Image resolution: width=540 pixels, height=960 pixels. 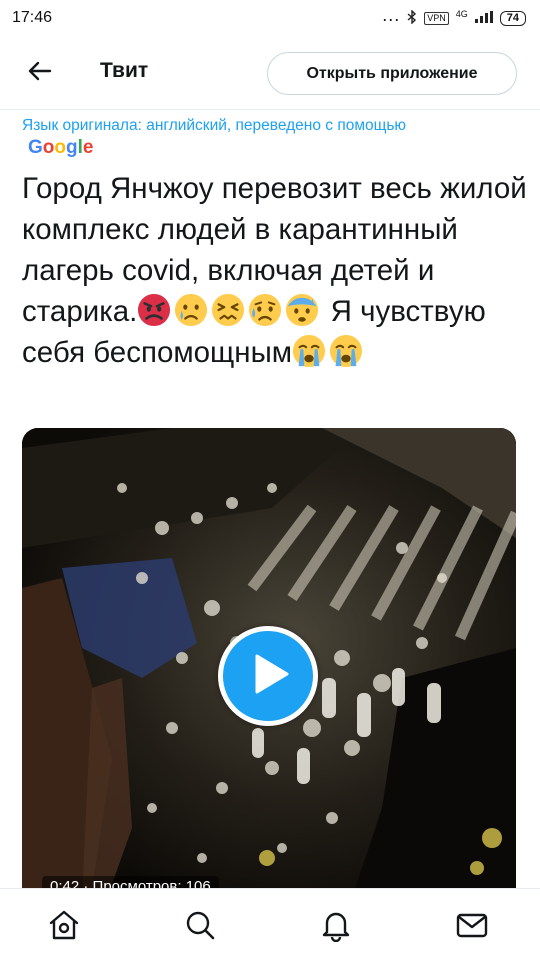 I want to click on play-button, so click(x=268, y=676).